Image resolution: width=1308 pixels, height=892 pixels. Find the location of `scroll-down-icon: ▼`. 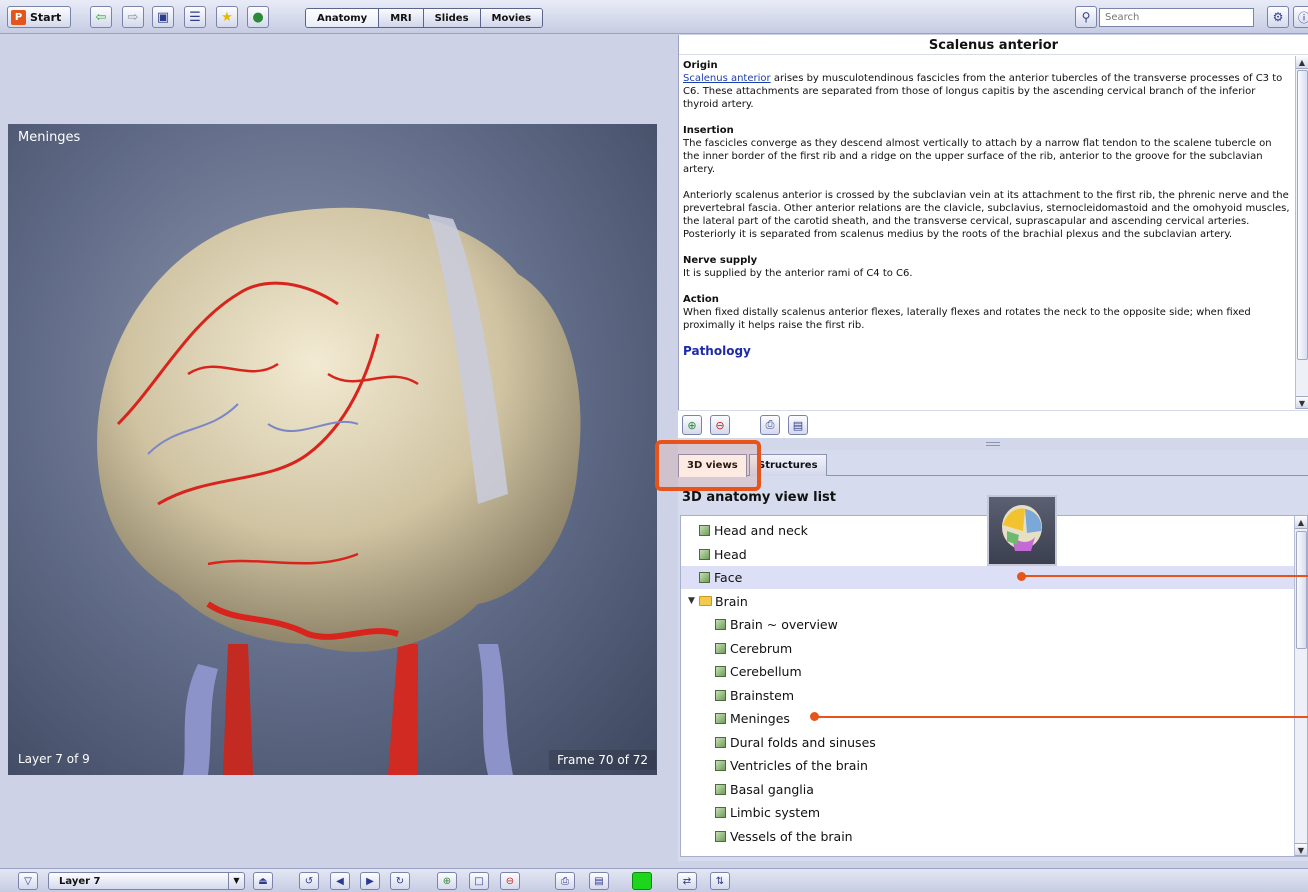

scroll-down-icon: ▼ is located at coordinates (1302, 402).